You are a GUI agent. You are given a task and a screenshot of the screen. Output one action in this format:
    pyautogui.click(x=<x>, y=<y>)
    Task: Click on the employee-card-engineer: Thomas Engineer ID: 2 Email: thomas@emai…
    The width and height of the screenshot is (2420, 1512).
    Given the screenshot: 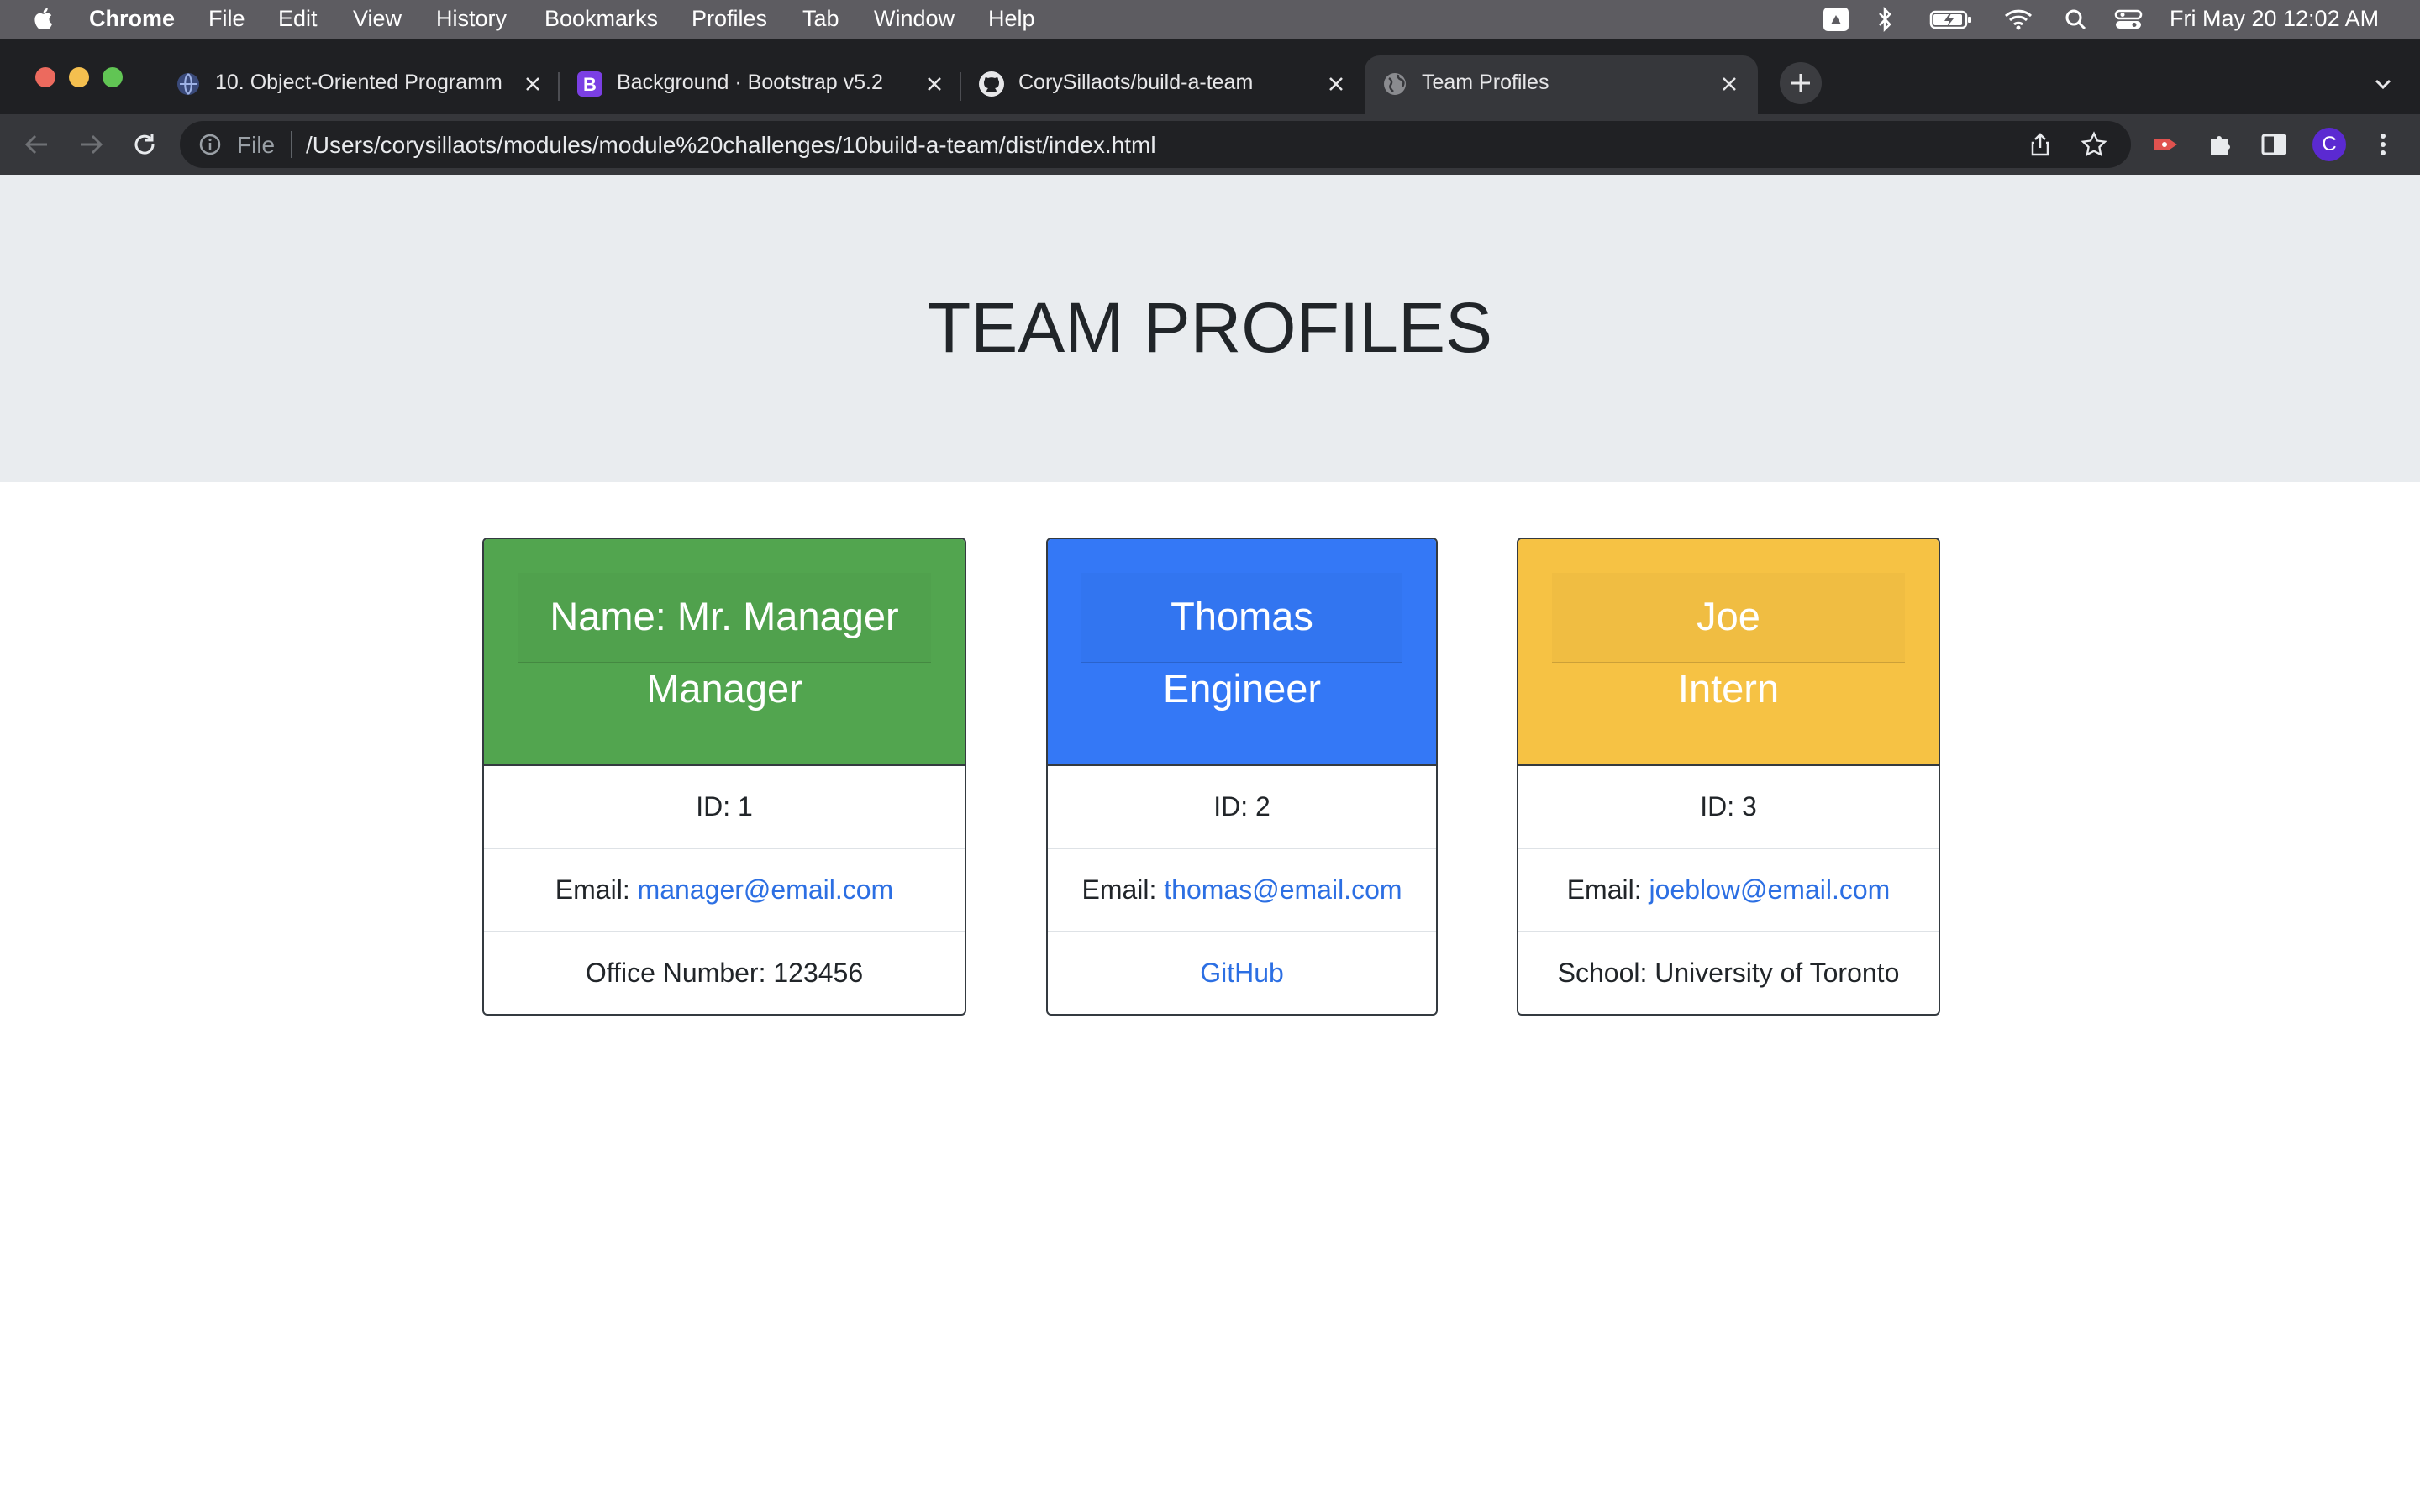 What is the action you would take?
    pyautogui.click(x=1242, y=777)
    